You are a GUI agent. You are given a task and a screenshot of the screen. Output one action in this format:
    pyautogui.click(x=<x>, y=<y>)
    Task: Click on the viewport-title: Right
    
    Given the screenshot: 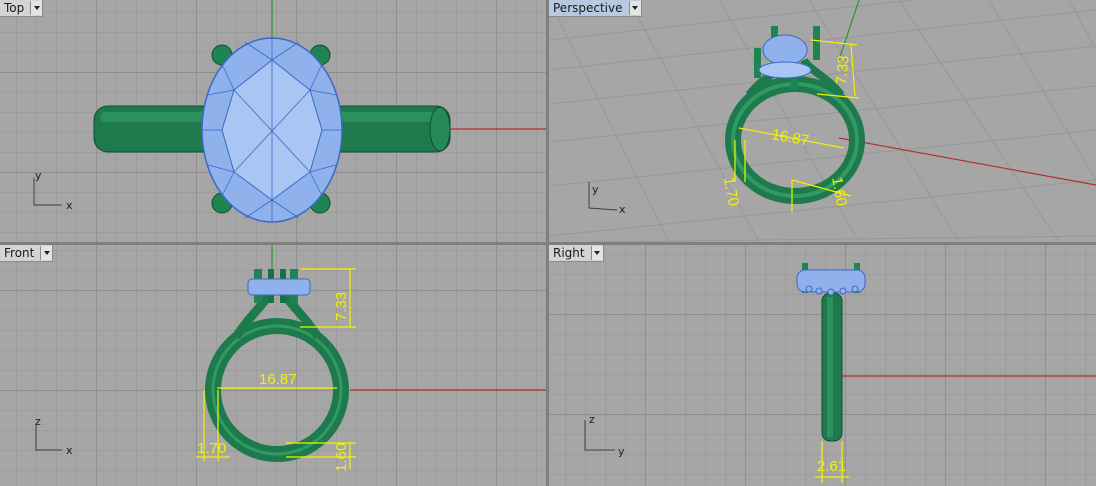 What is the action you would take?
    pyautogui.click(x=569, y=253)
    